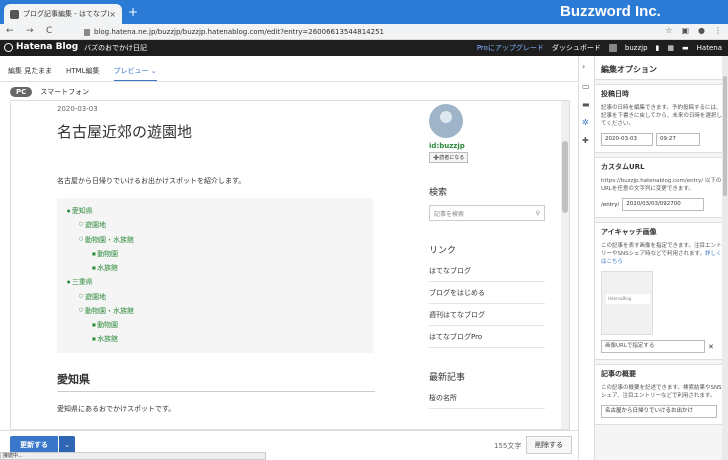 This screenshot has height=460, width=728. What do you see at coordinates (151, 181) in the screenshot?
I see `article-intro: 名古屋から日帰りでいけるお出かけスポットを紹介します。` at bounding box center [151, 181].